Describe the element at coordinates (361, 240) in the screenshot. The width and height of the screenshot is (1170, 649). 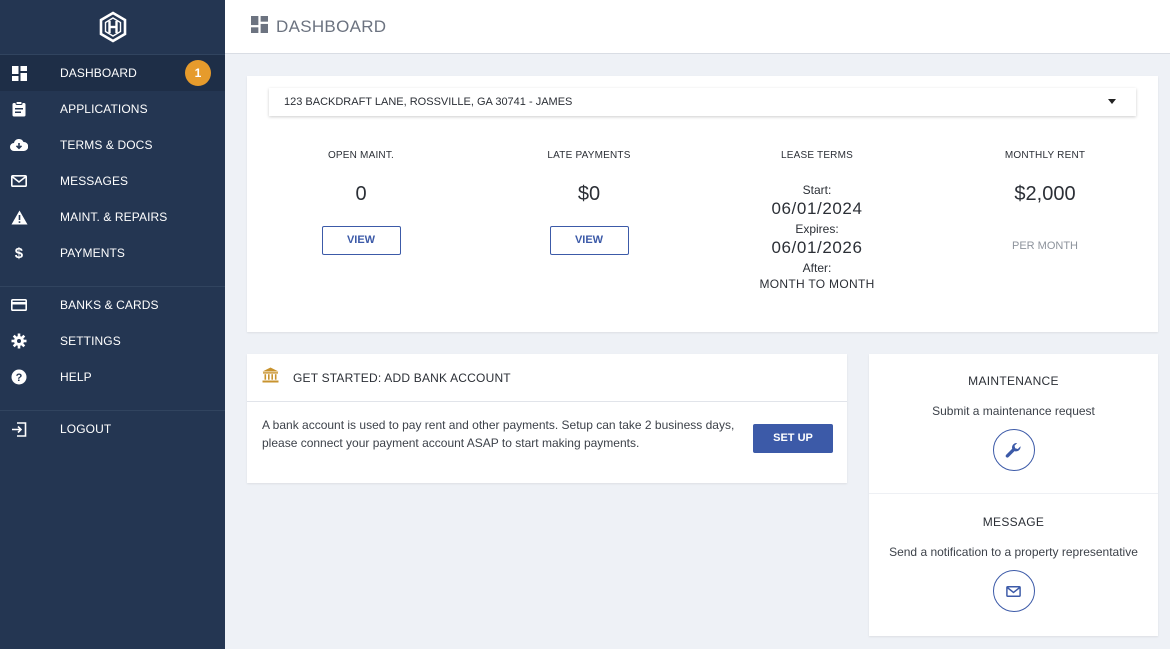
I see `view-open-maint-button: VIEW` at that location.